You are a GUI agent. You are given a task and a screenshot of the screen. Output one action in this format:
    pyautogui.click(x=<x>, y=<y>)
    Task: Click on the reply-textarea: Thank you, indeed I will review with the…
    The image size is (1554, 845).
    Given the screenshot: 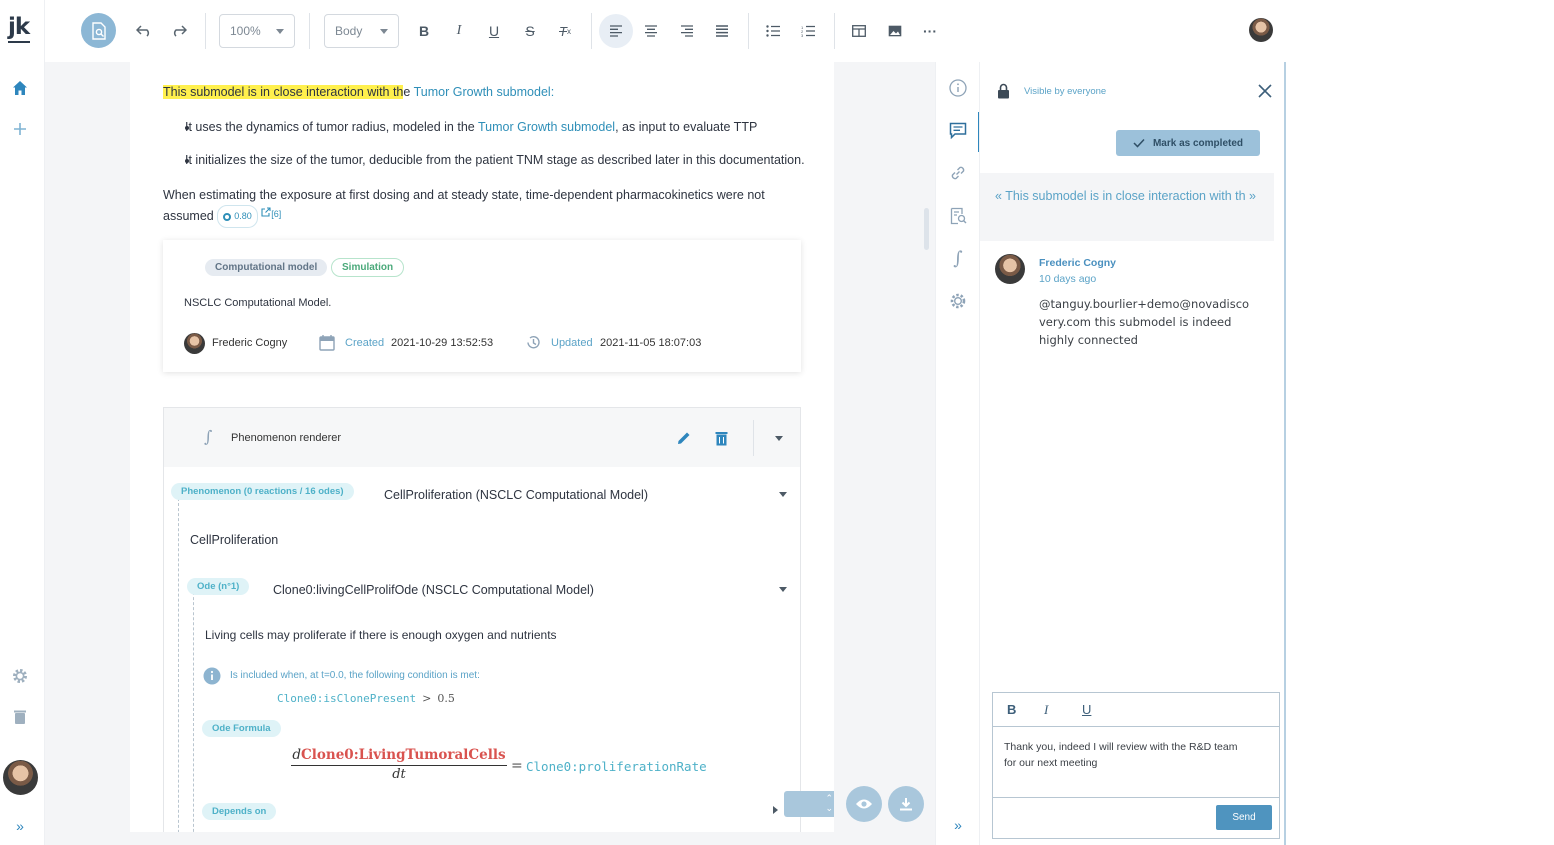 What is the action you would take?
    pyautogui.click(x=1139, y=755)
    